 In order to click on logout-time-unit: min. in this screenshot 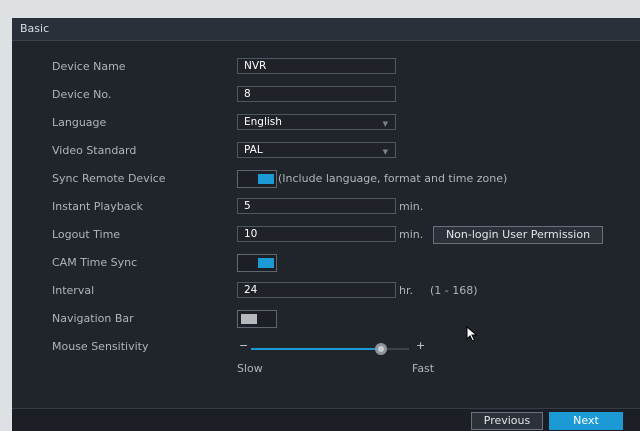, I will do `click(411, 234)`.